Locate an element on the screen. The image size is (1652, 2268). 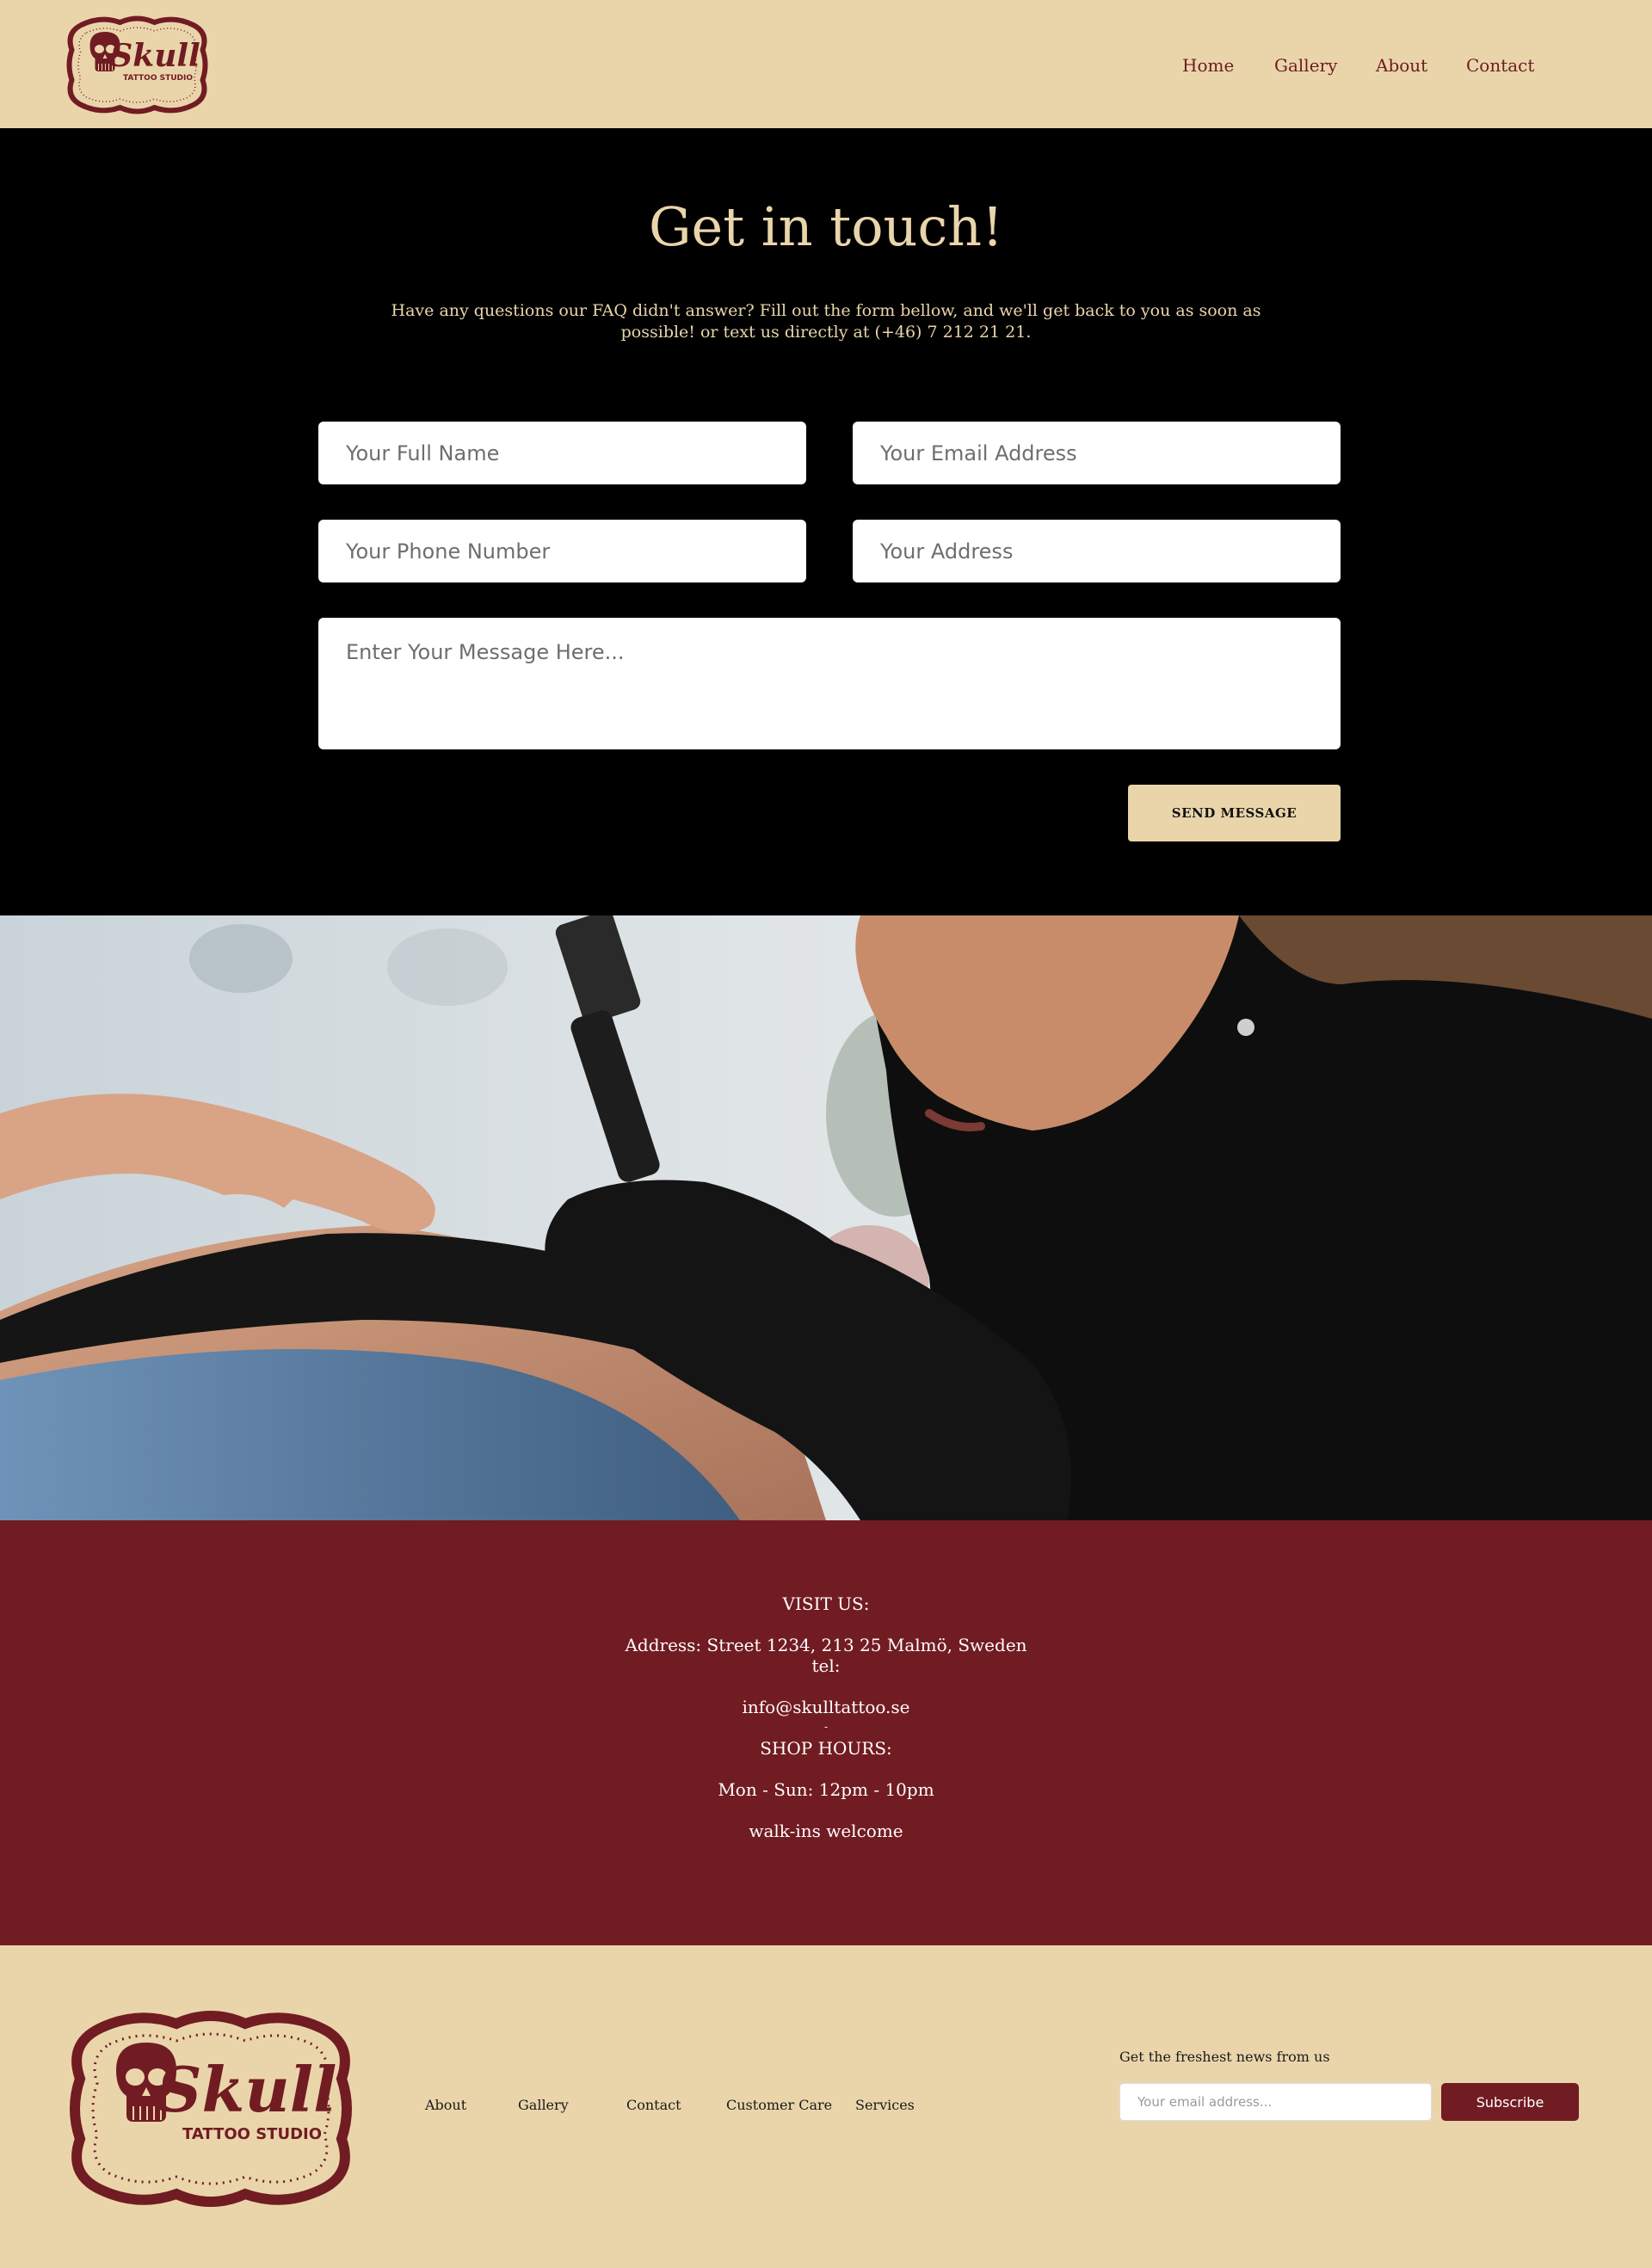
shop-hours: Mon - Sun: 12pm - 10pm is located at coordinates (826, 1789).